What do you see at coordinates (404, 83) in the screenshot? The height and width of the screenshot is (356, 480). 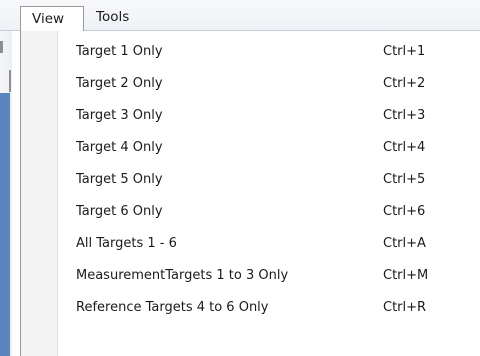 I see `menu-item-shortcut: Ctrl+2` at bounding box center [404, 83].